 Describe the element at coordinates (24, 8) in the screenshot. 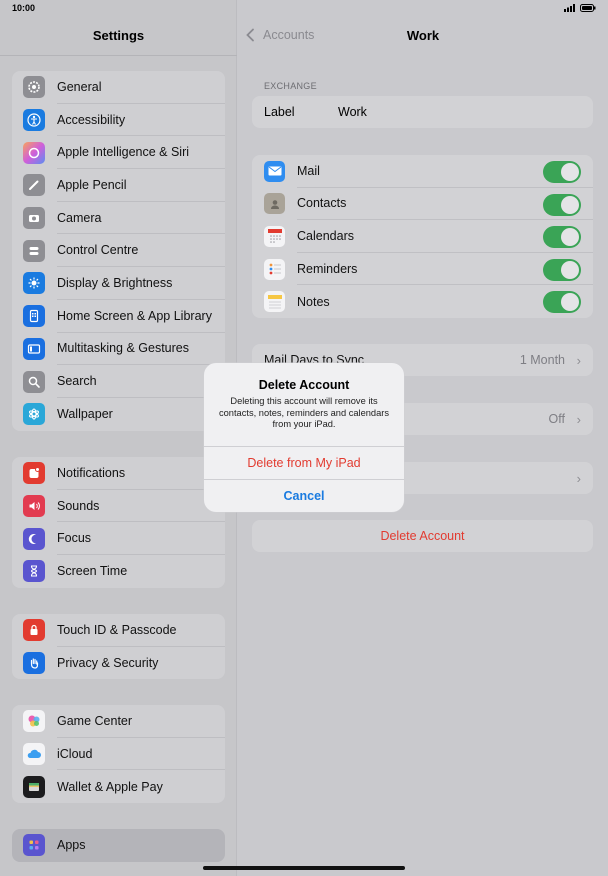

I see `status-time: 10:00` at that location.